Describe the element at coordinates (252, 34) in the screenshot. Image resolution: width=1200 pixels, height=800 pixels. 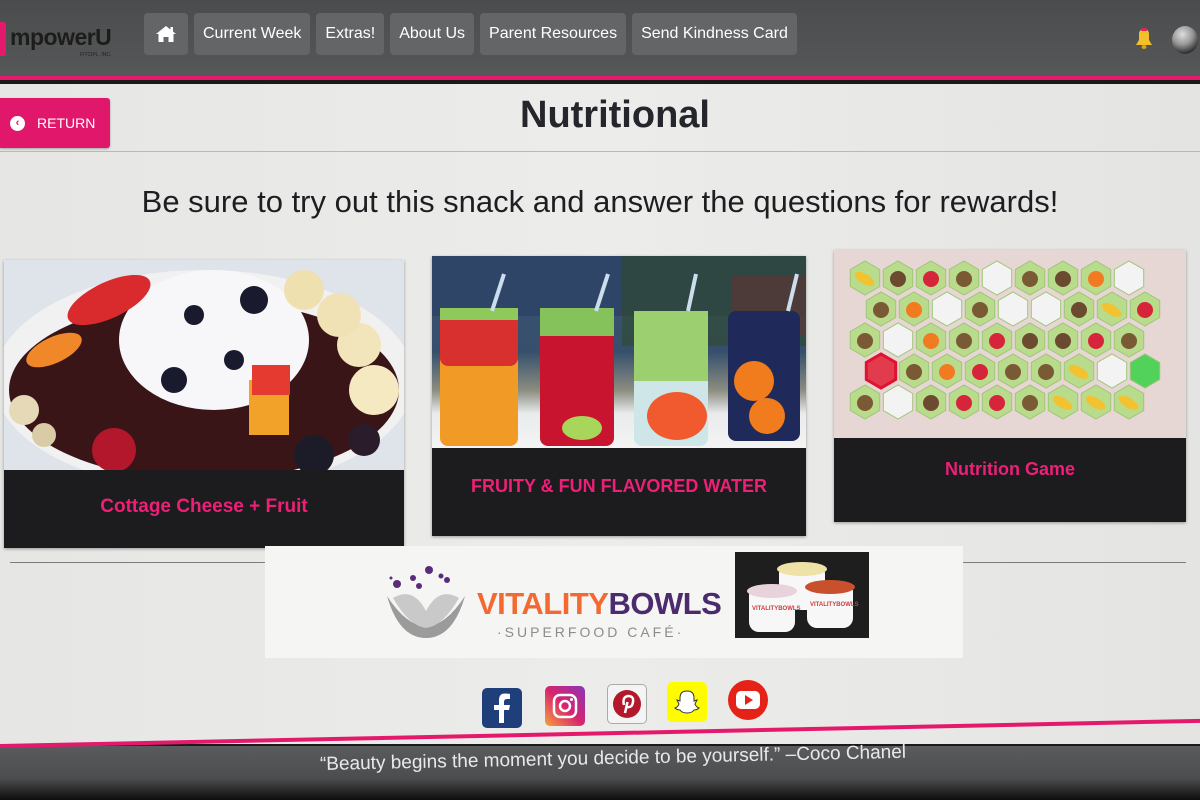
I see `nav-current-week: Current Week` at that location.